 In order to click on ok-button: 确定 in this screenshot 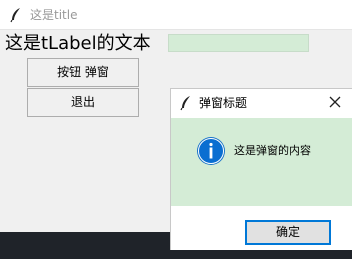, I will do `click(288, 232)`.